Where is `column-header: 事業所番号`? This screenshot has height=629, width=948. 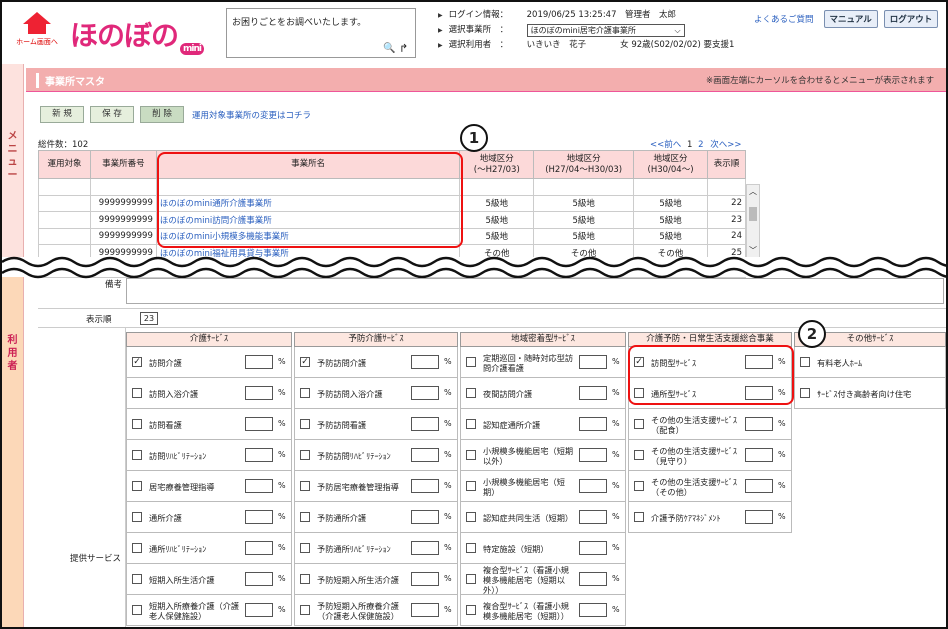 column-header: 事業所番号 is located at coordinates (123, 164).